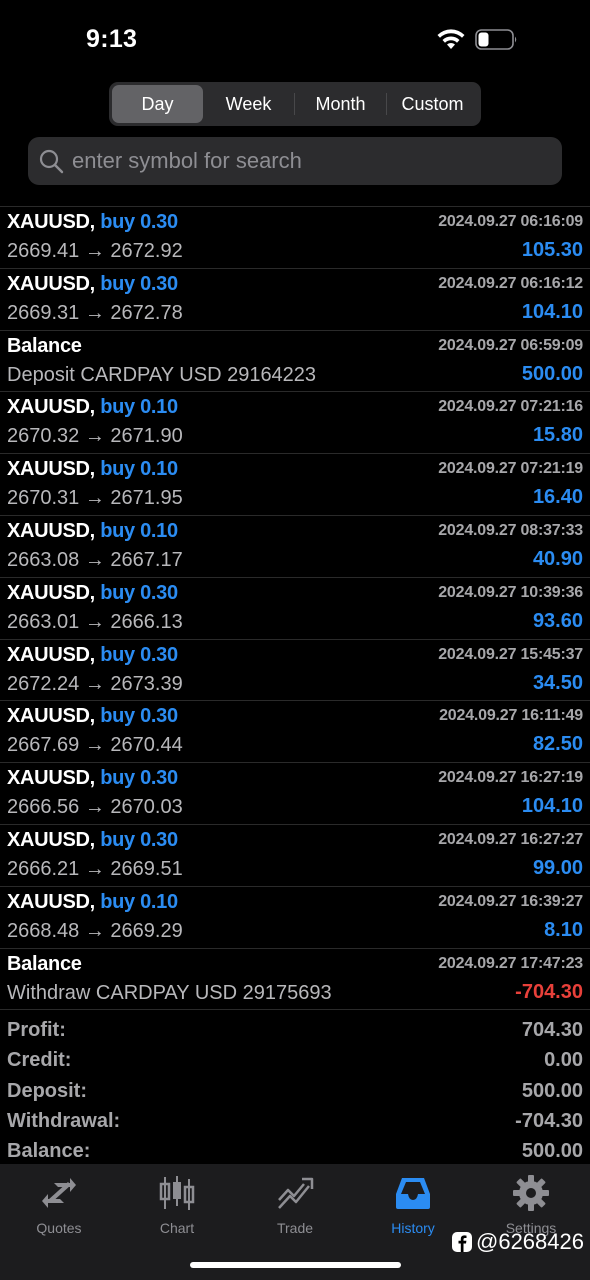 The width and height of the screenshot is (590, 1280). Describe the element at coordinates (112, 39) in the screenshot. I see `status-time: 9:13` at that location.